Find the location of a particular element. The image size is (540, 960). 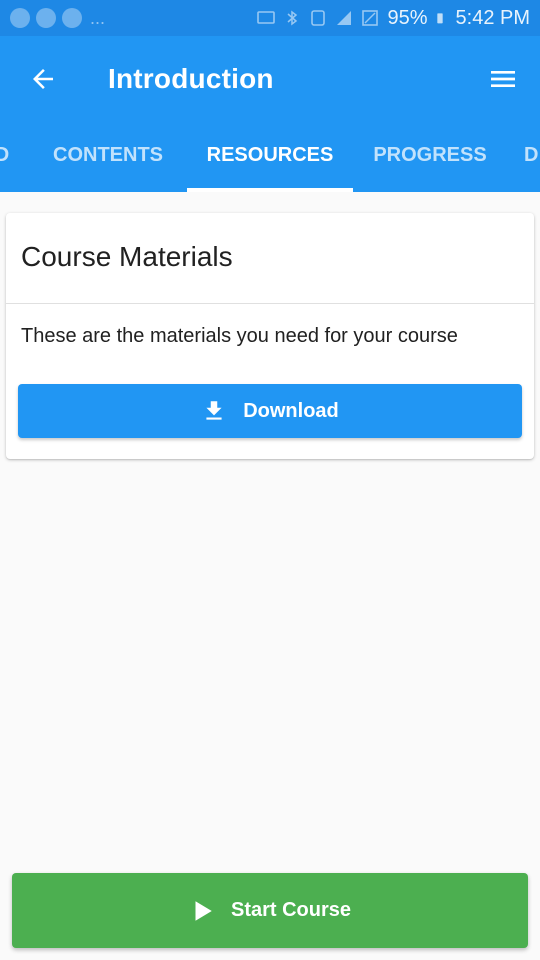

no-sim-icon is located at coordinates (370, 18).